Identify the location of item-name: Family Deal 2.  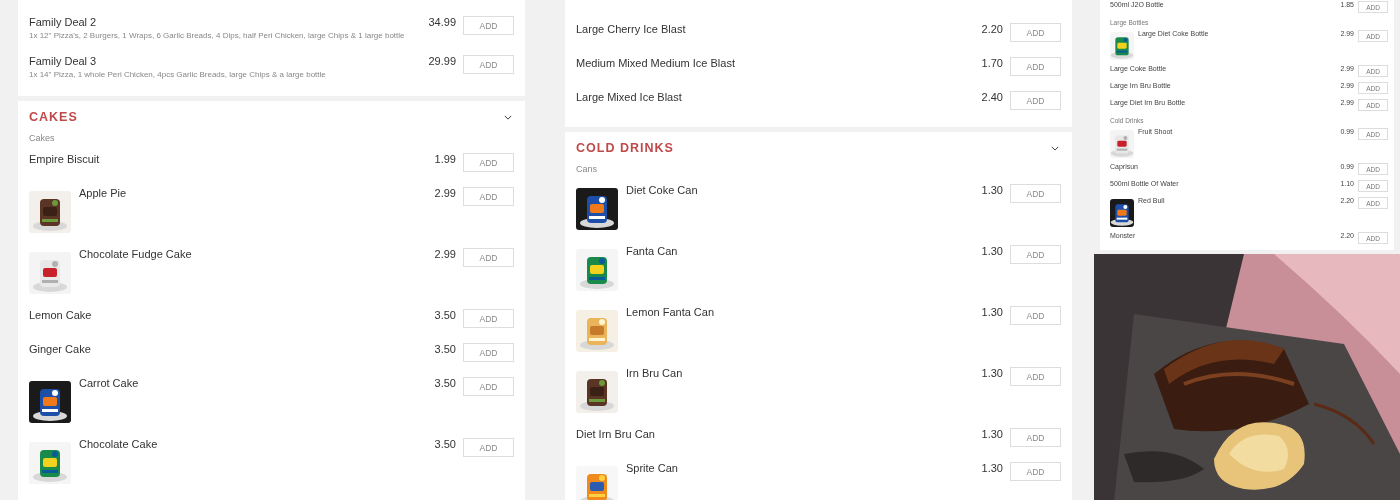
(63, 22).